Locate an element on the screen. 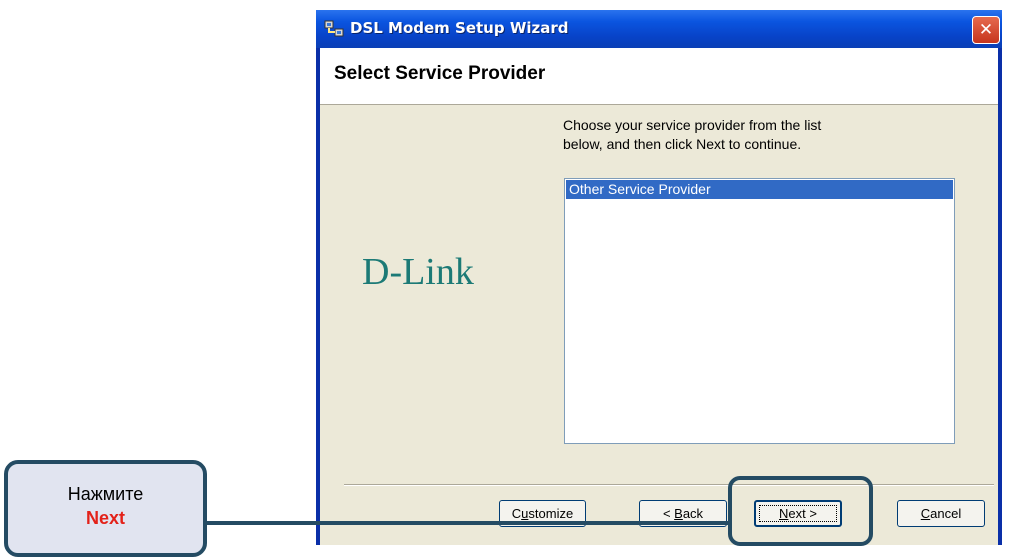 The width and height of the screenshot is (1010, 557). network-setup-icon is located at coordinates (334, 28).